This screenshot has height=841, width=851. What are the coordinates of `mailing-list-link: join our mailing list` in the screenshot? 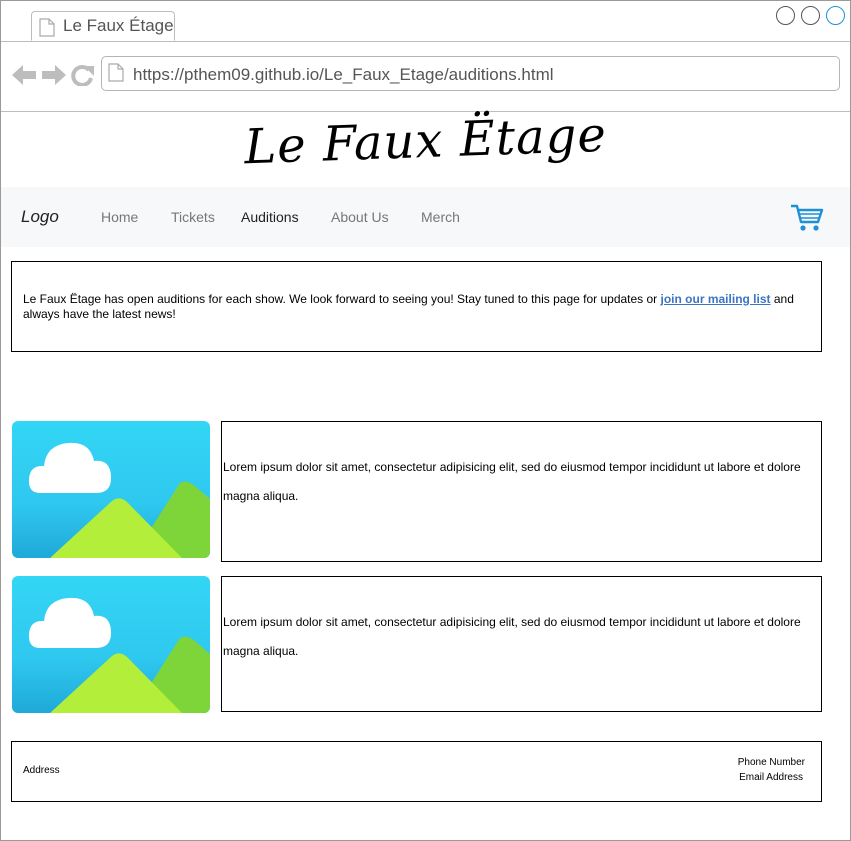 It's located at (716, 299).